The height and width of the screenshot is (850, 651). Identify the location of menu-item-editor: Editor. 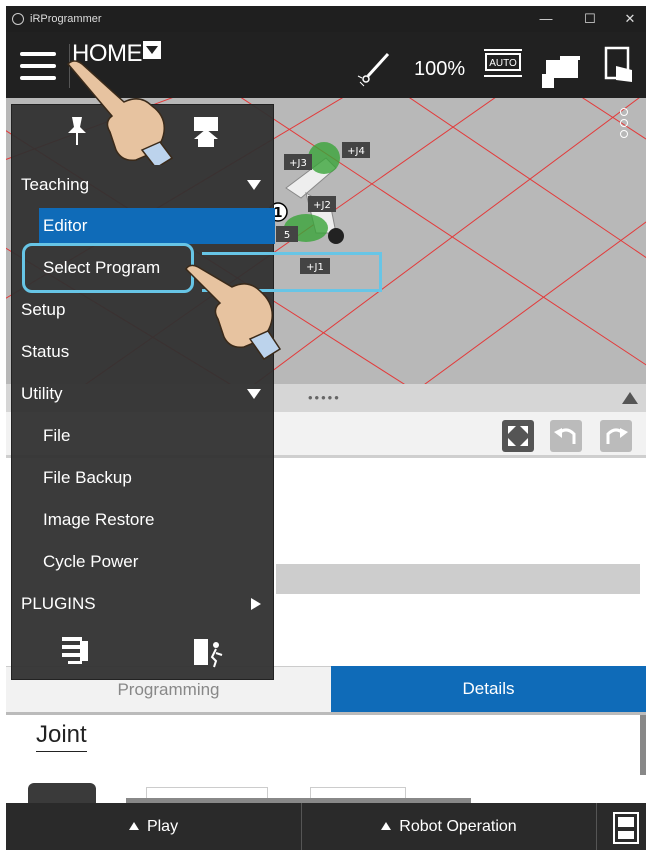
(143, 226).